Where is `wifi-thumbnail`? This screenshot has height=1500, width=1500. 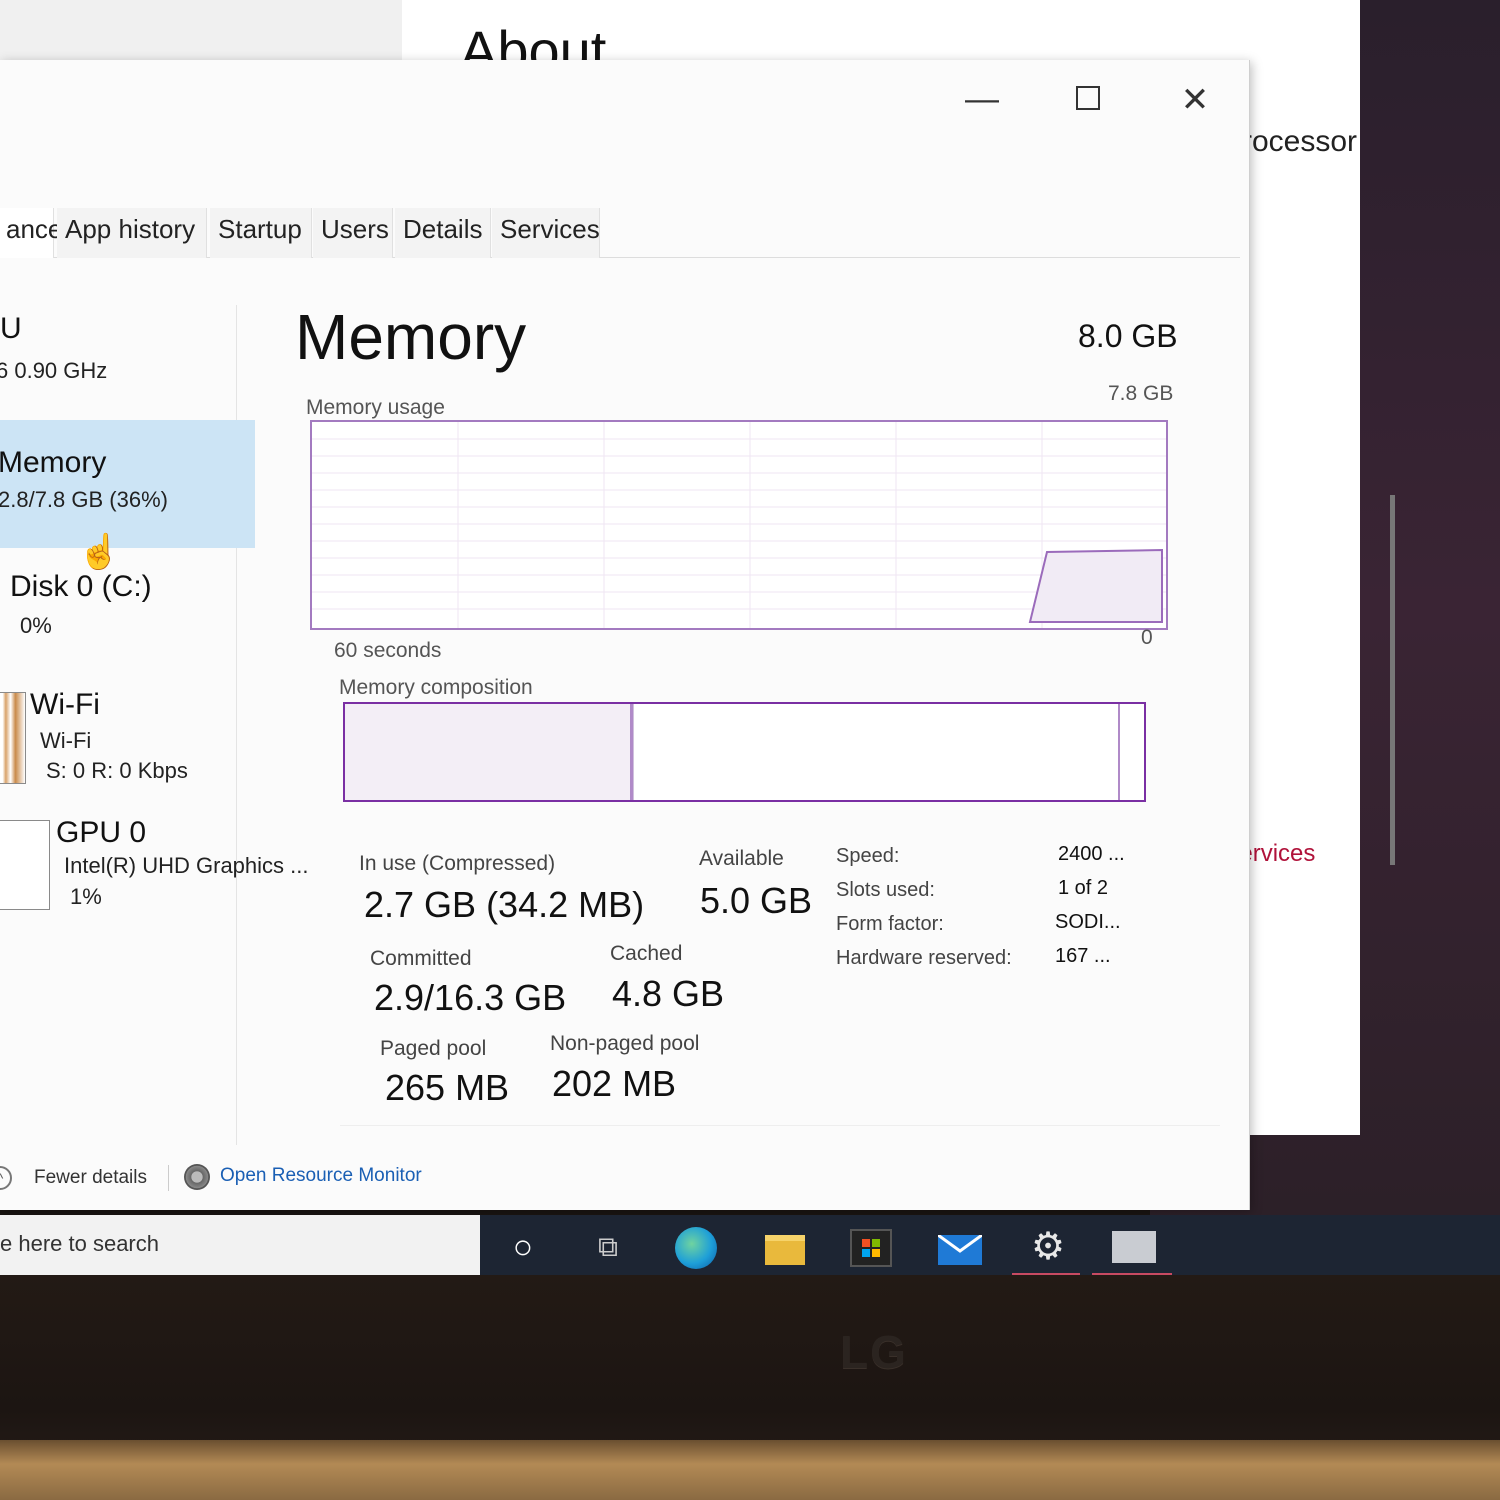
wifi-thumbnail is located at coordinates (13, 738).